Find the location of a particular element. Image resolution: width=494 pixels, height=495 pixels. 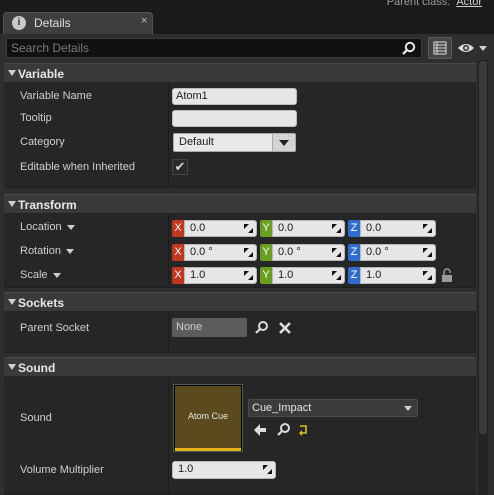

scale-y-field: 1.0 is located at coordinates (308, 275).